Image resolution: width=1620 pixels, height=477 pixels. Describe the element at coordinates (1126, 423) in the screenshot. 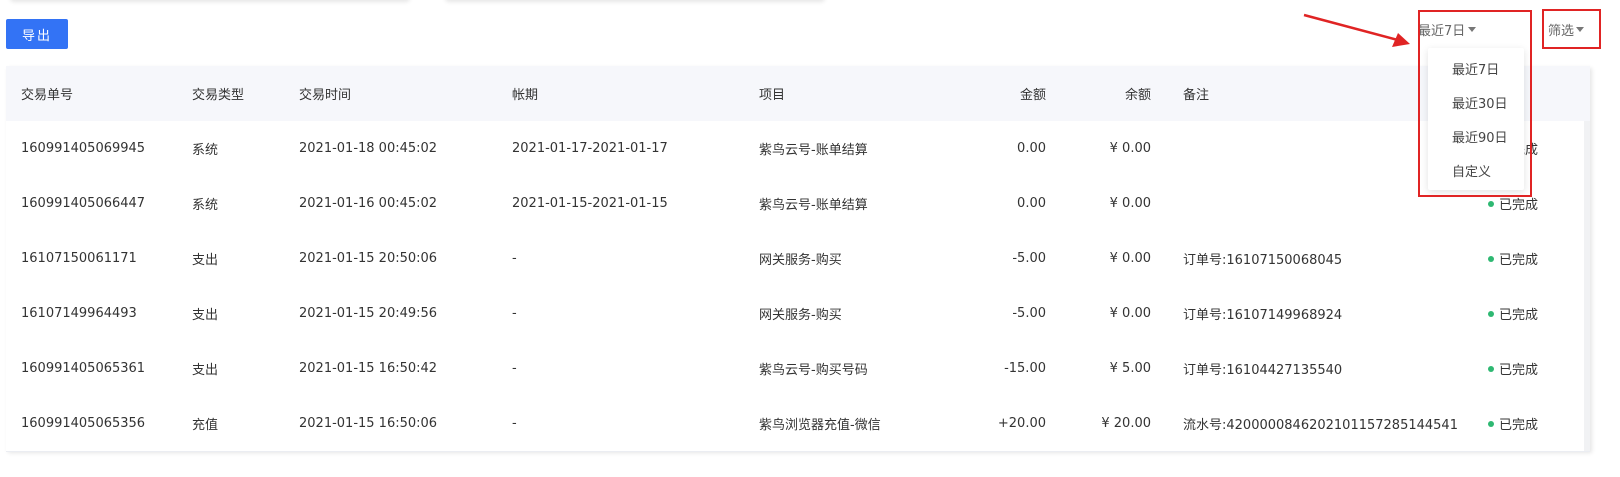

I see `cell-balance: ¥ 20.00` at that location.